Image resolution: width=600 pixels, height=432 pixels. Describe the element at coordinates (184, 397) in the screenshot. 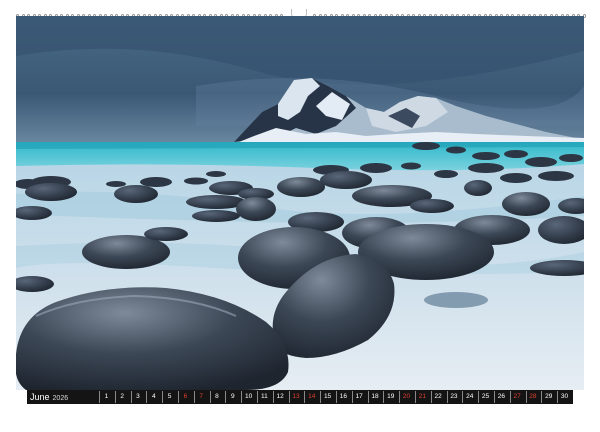

I see `day-cell: 6` at that location.